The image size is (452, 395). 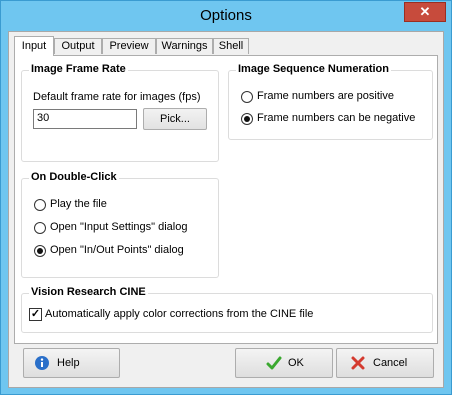 What do you see at coordinates (247, 119) in the screenshot?
I see `radio-negative` at bounding box center [247, 119].